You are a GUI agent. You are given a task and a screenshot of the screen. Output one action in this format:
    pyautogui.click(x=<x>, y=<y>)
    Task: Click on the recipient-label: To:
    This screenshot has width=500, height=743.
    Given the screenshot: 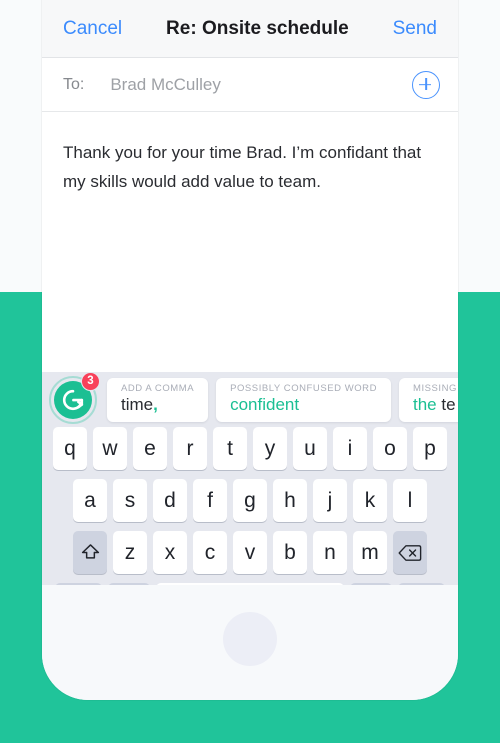 What is the action you would take?
    pyautogui.click(x=74, y=84)
    